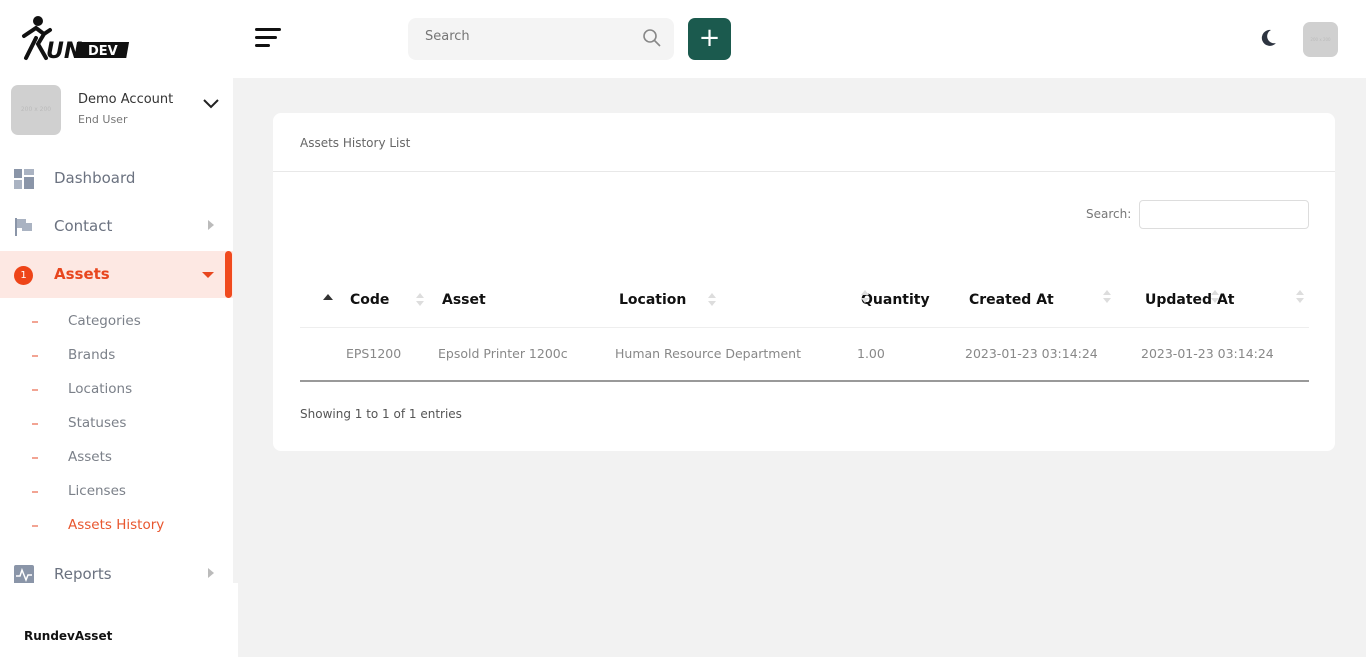  I want to click on column-code: Code, so click(362, 300).